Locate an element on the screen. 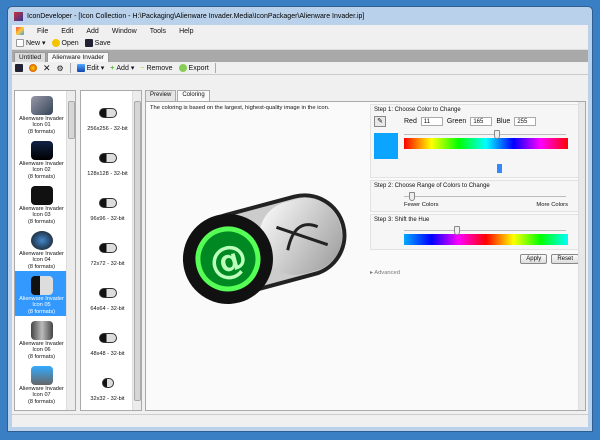 Image resolution: width=600 pixels, height=440 pixels. edit-button: Edit ▾ is located at coordinates (90, 68).